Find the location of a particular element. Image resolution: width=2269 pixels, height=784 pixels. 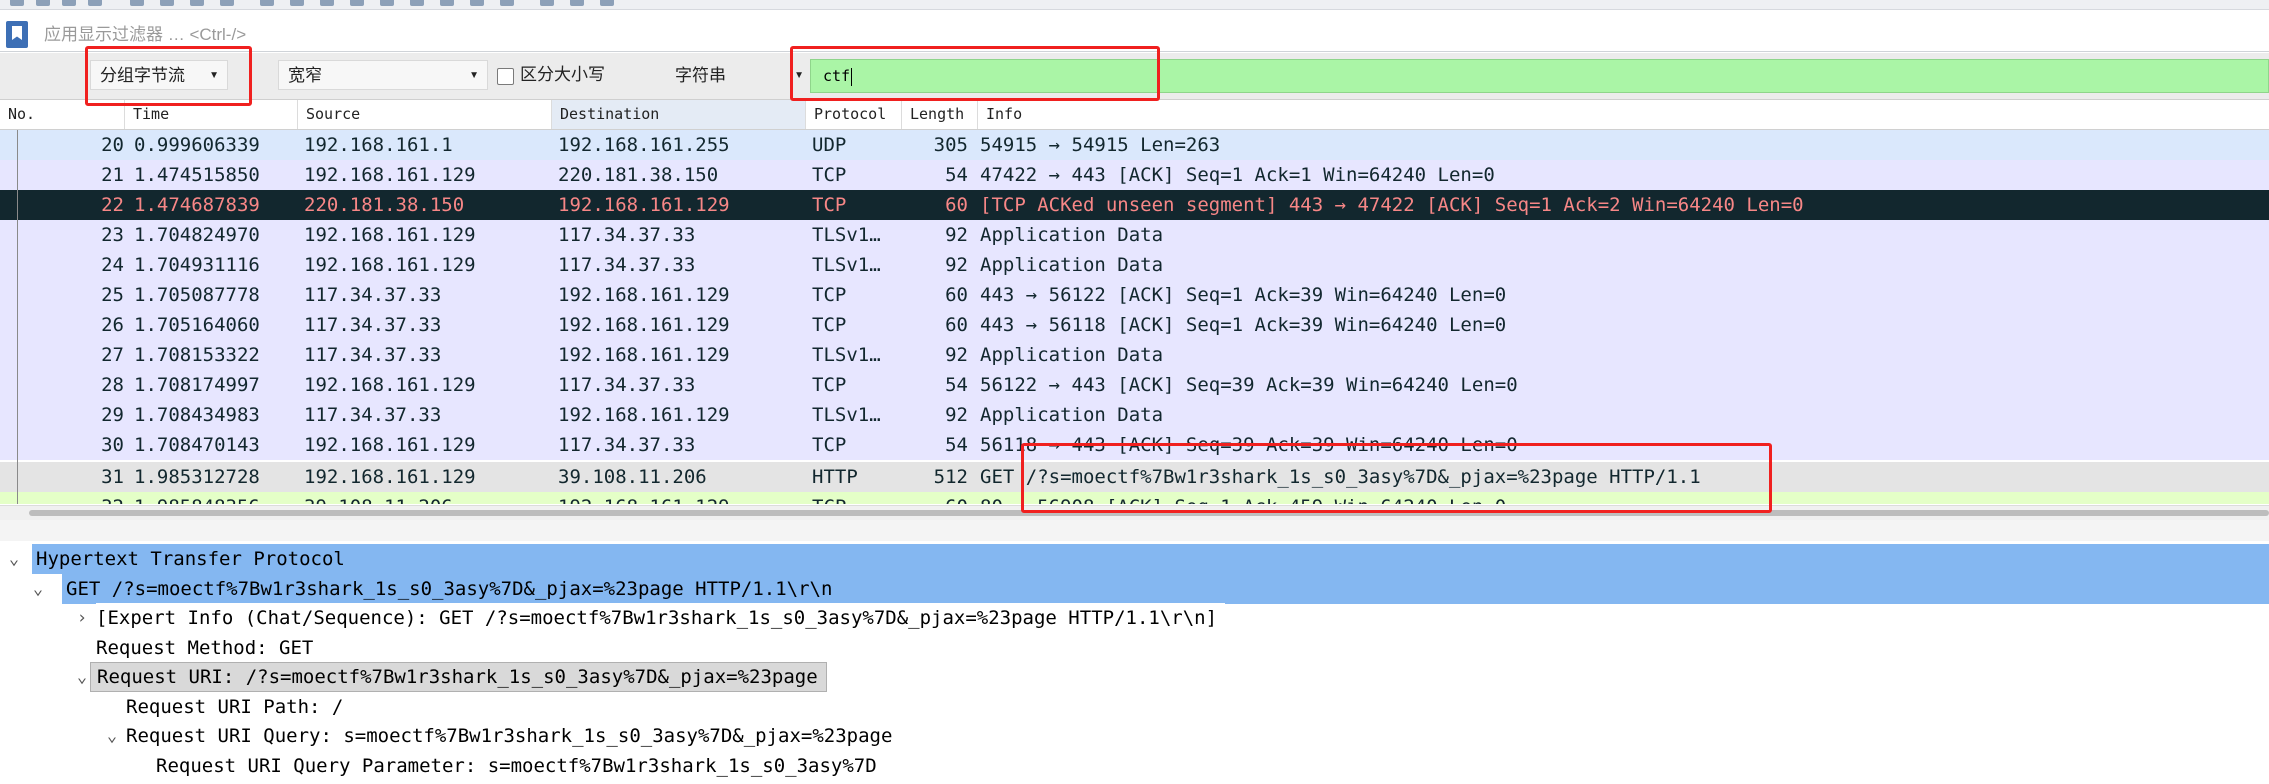

packet-cell-info: 54915 → 54915 Len=263 is located at coordinates (1100, 145).